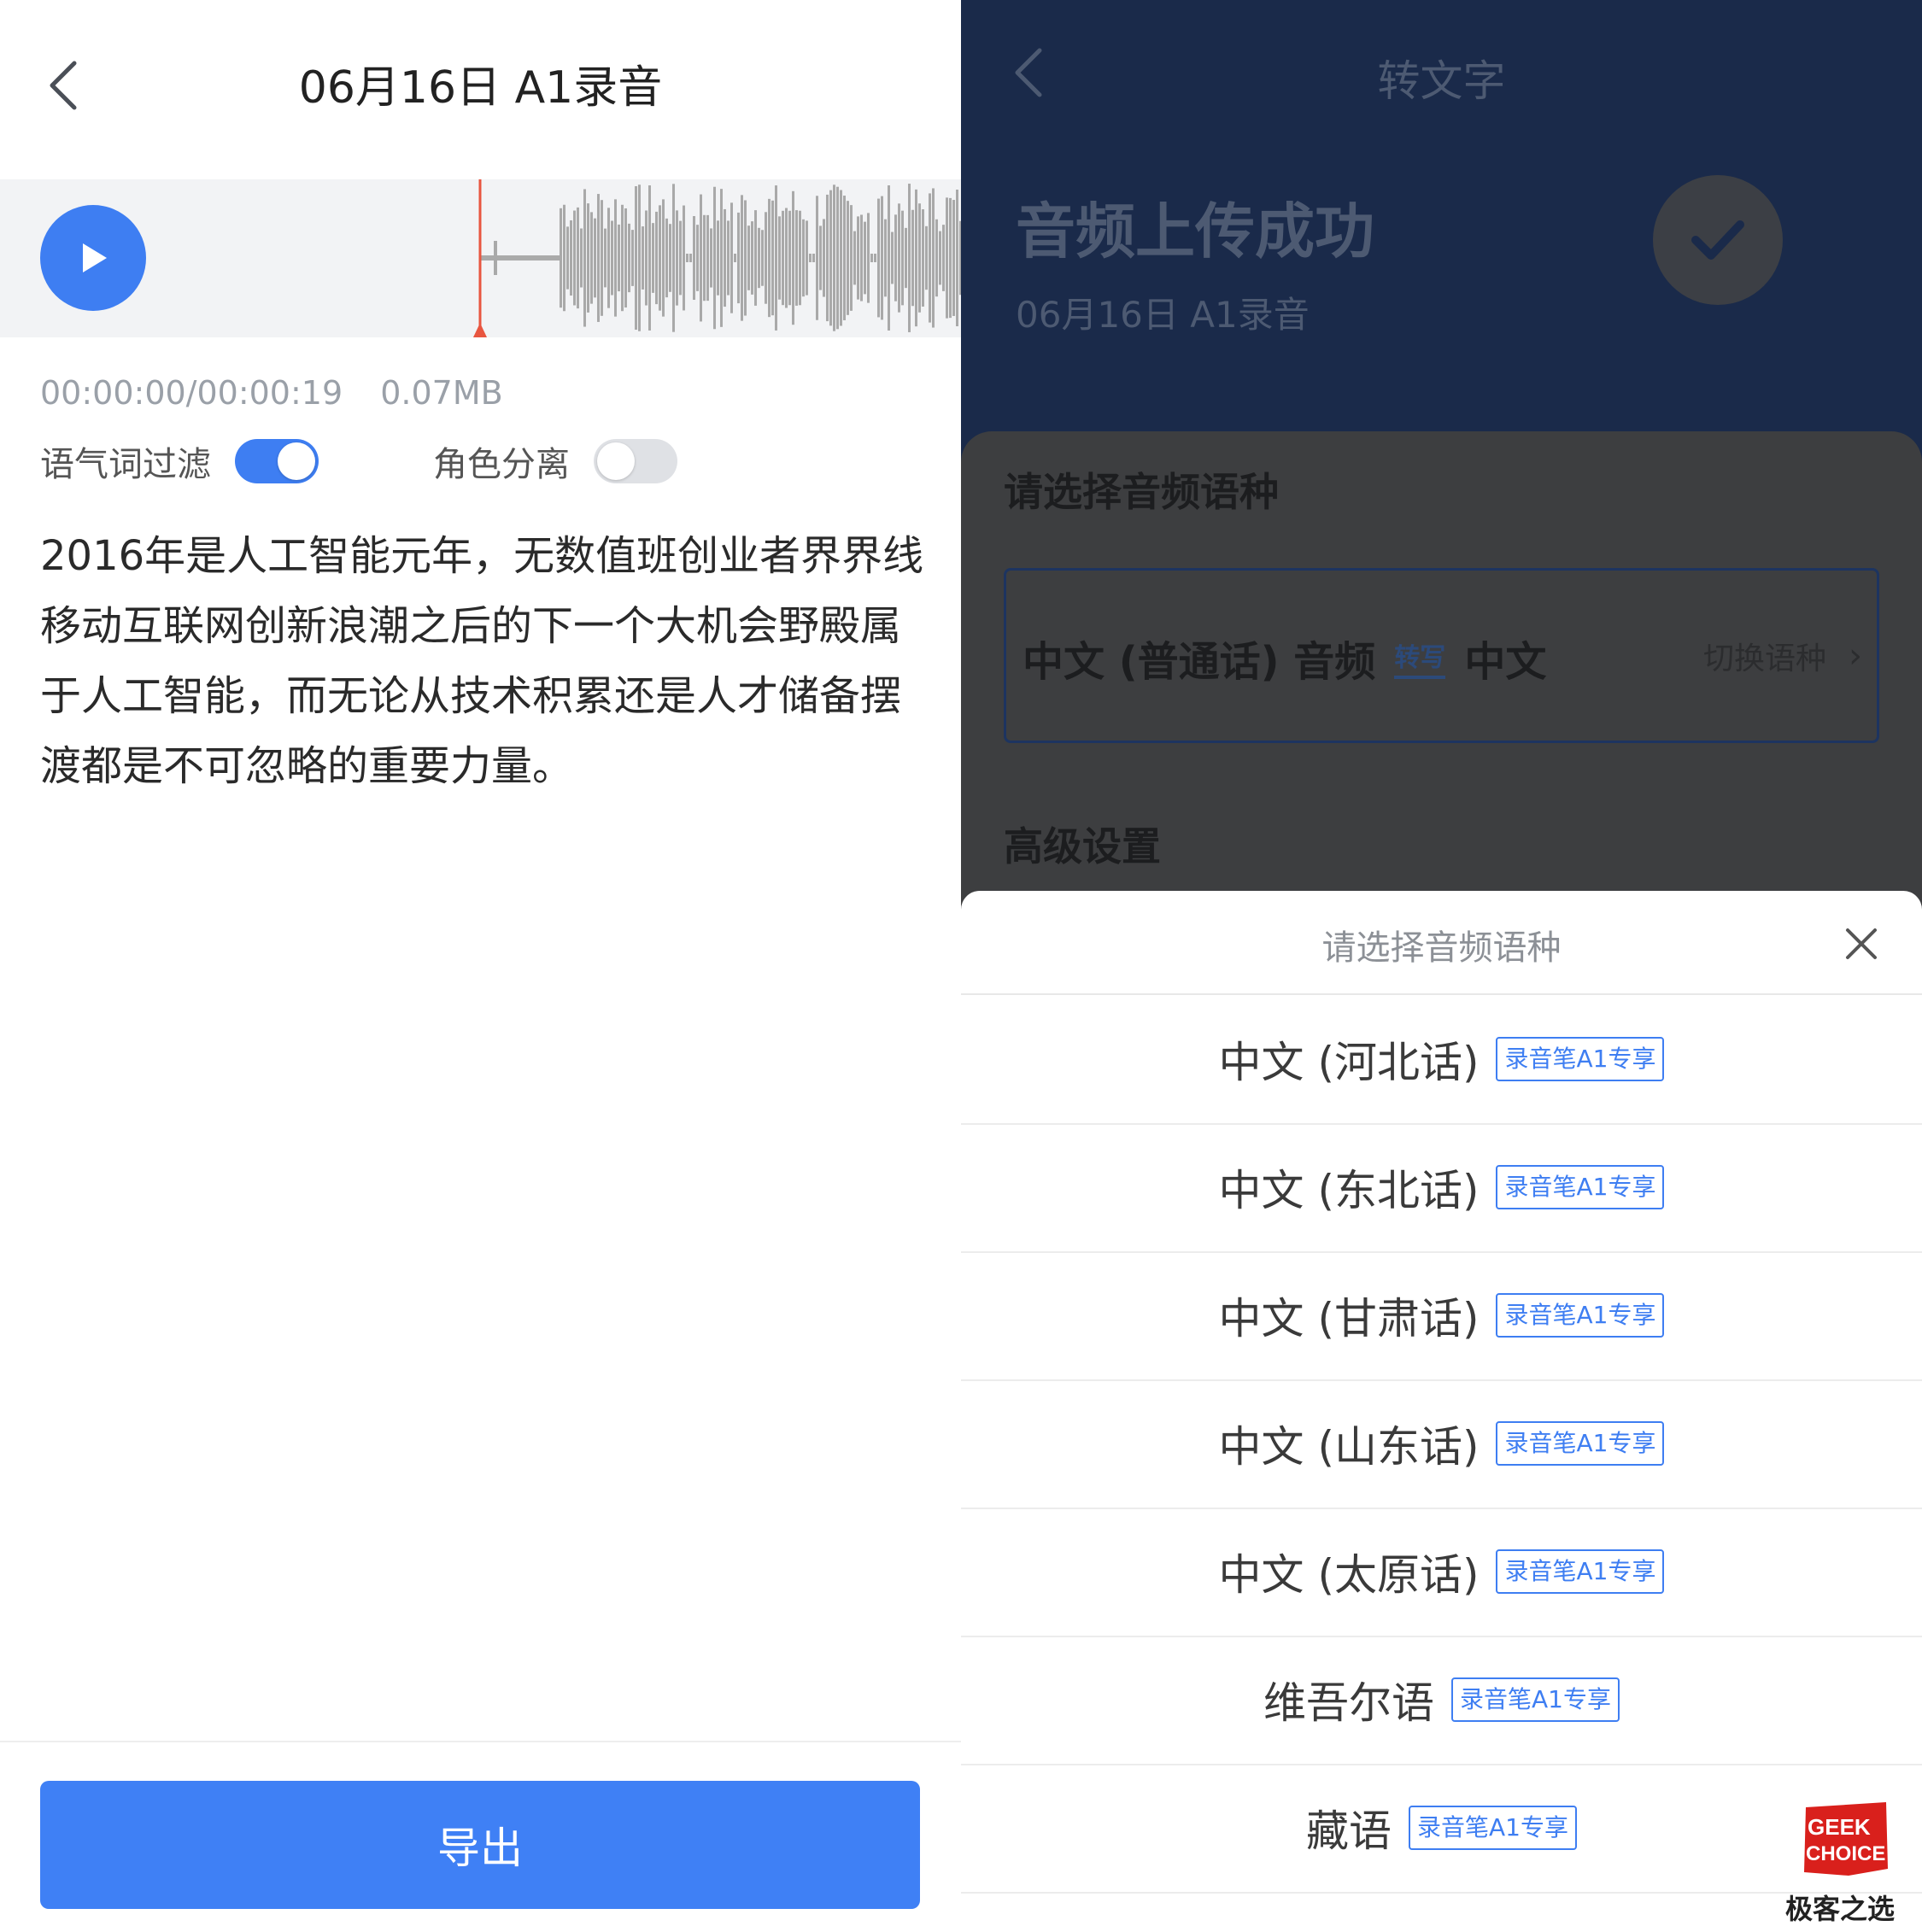 This screenshot has width=1922, height=1932. I want to click on export-button: 导出, so click(480, 1845).